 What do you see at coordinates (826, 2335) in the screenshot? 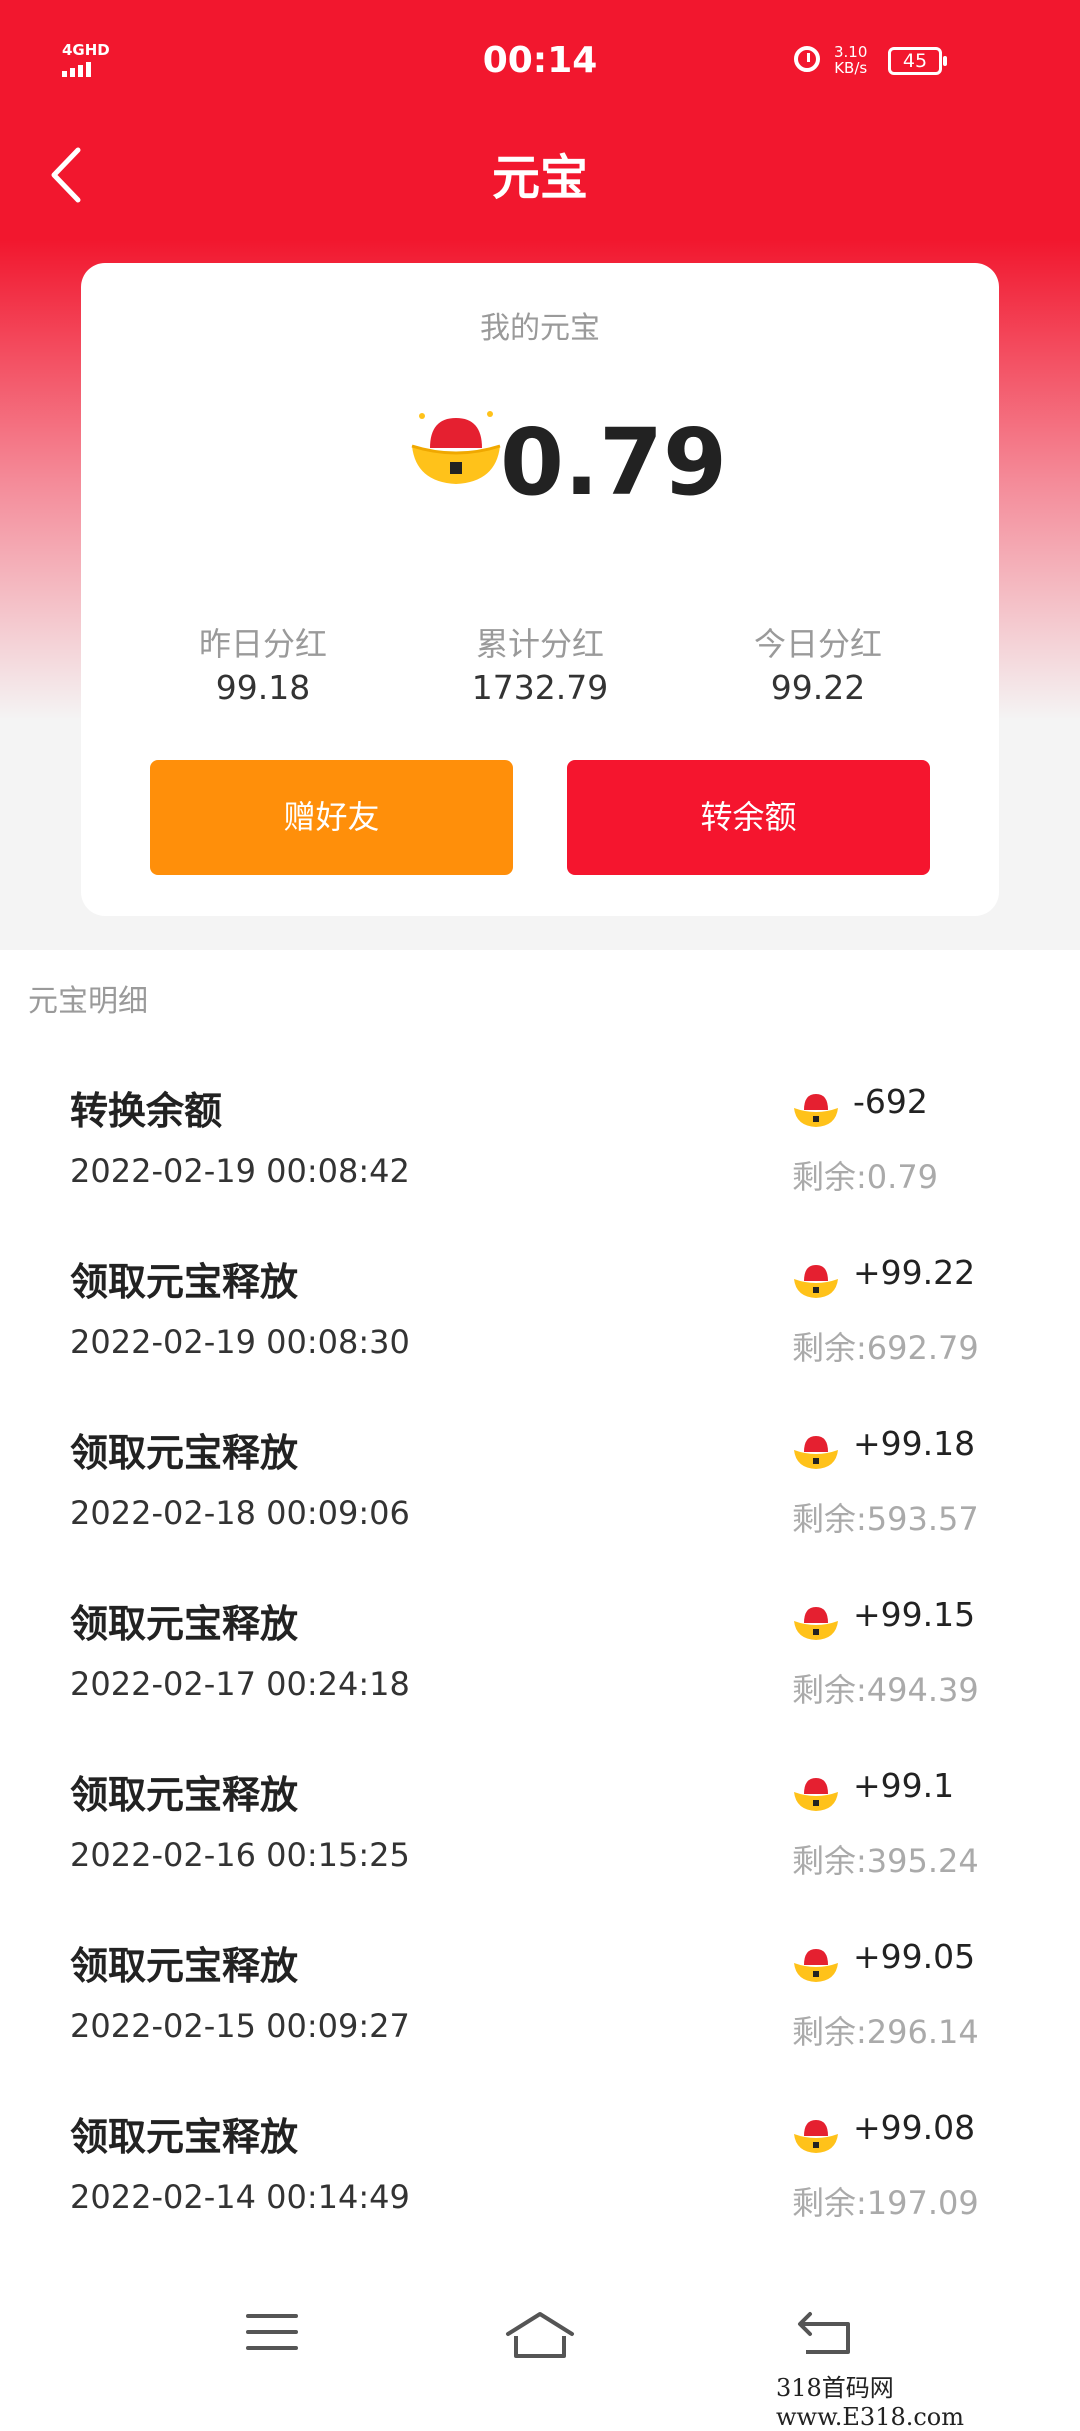
I see `back-icon` at bounding box center [826, 2335].